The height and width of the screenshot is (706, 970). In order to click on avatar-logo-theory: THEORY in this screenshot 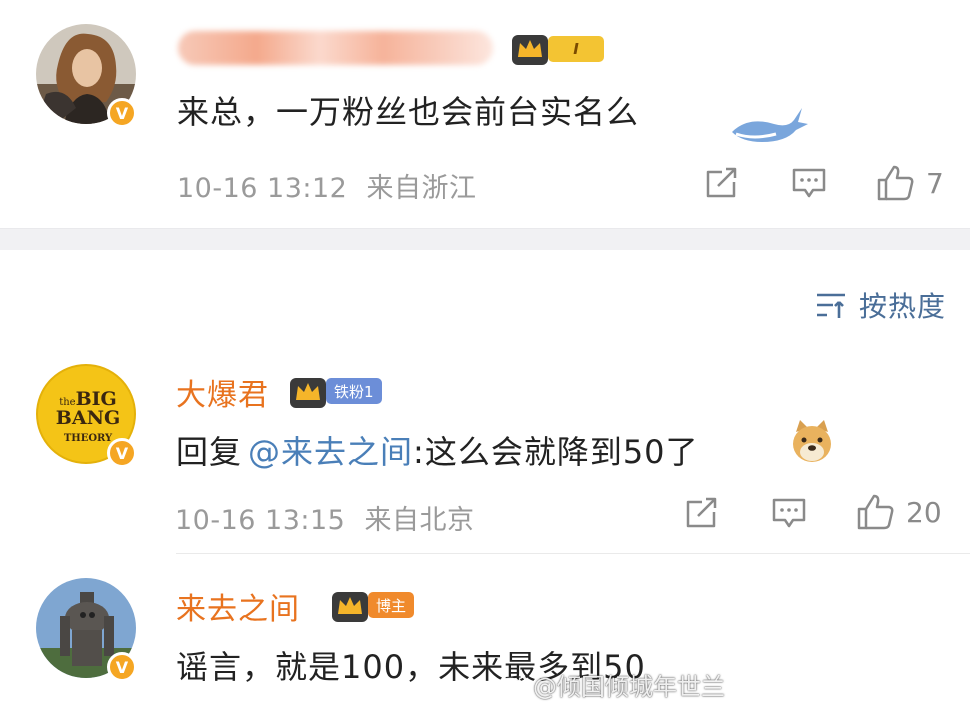, I will do `click(88, 438)`.